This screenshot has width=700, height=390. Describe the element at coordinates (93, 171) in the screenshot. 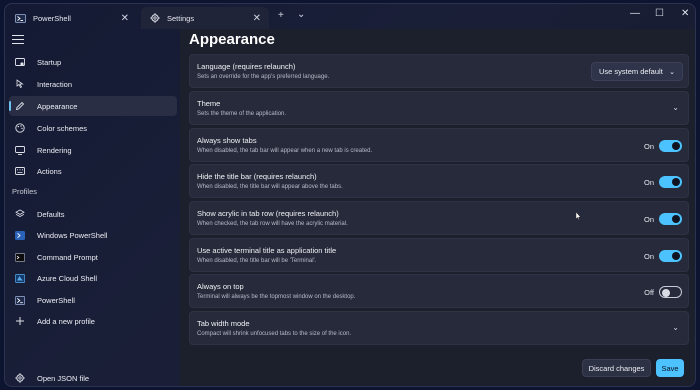

I see `sidebar-item-actions: Actions` at that location.